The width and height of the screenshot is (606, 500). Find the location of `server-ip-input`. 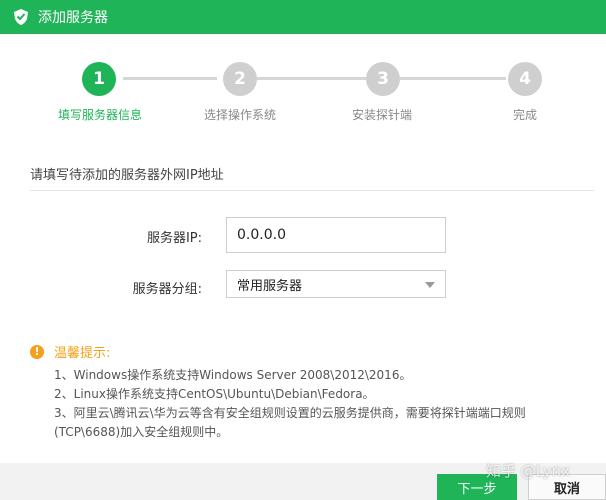

server-ip-input is located at coordinates (336, 235).